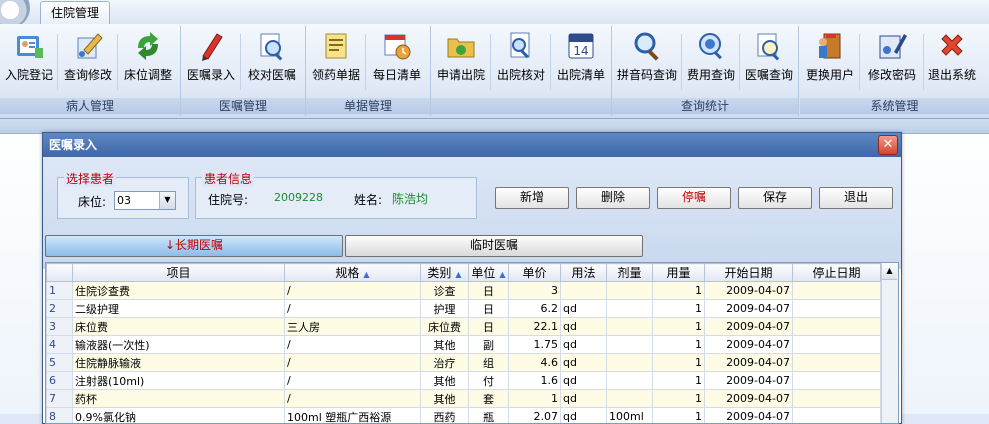 The image size is (989, 424). I want to click on chevron-down-icon: ▼, so click(167, 200).